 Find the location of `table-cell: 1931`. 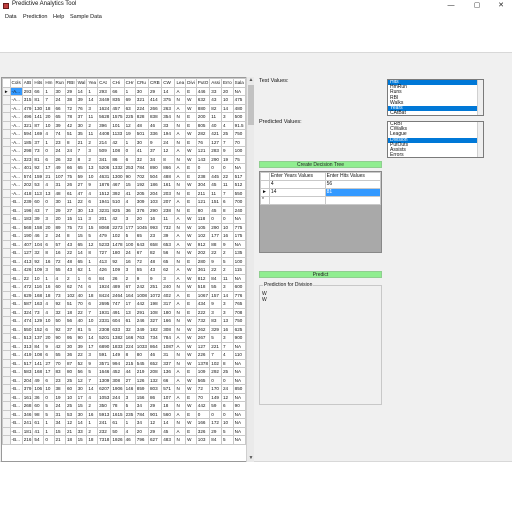

table-cell: 1931 is located at coordinates (104, 312).